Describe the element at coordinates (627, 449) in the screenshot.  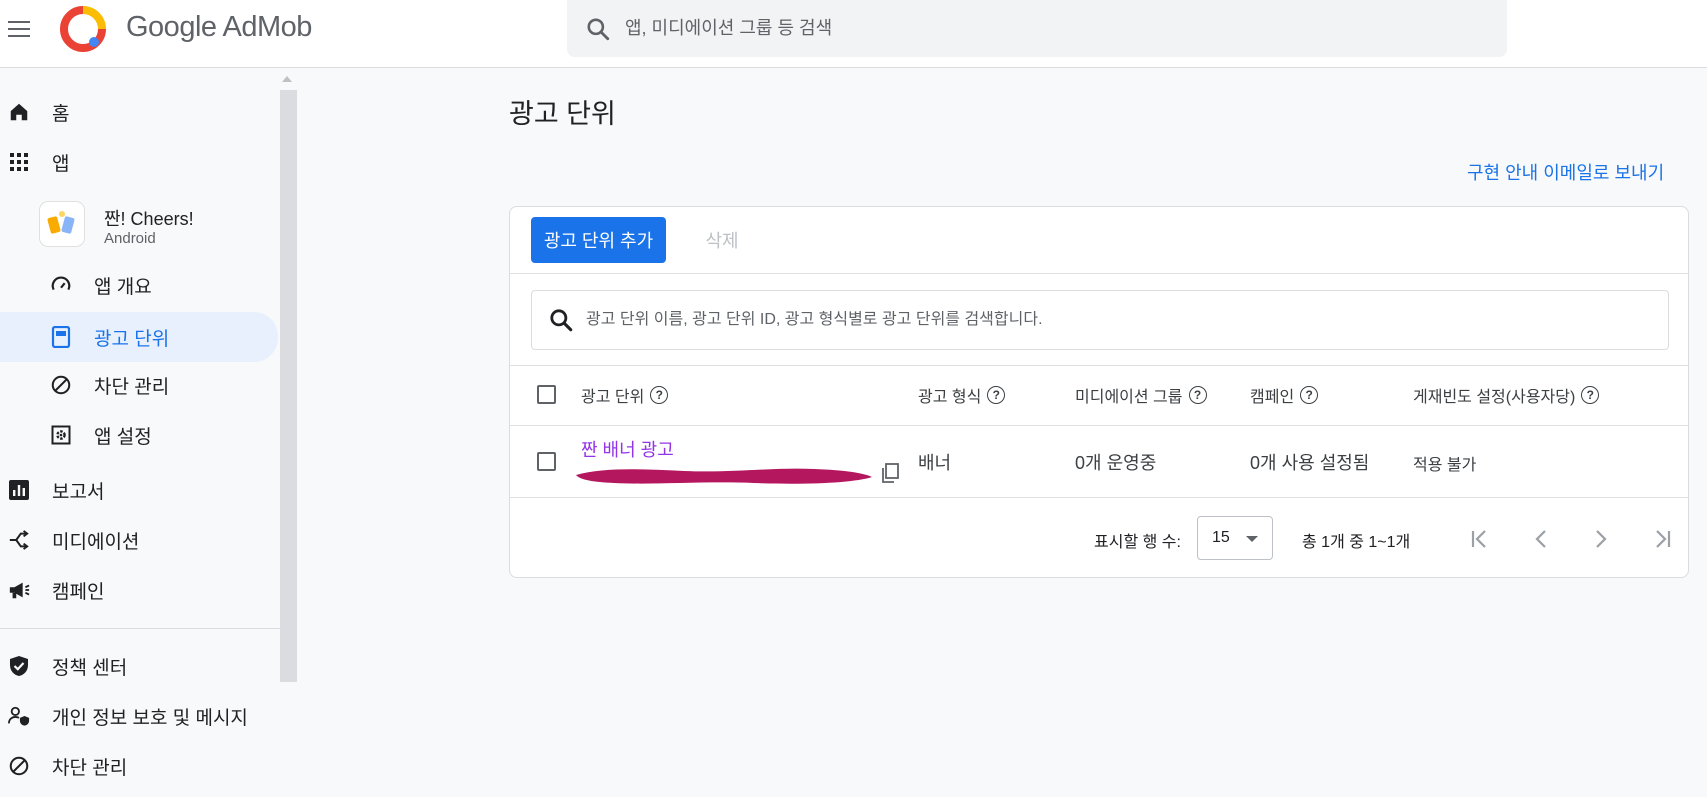
I see `ad-unit-name-link: 짠 배너 광고` at that location.